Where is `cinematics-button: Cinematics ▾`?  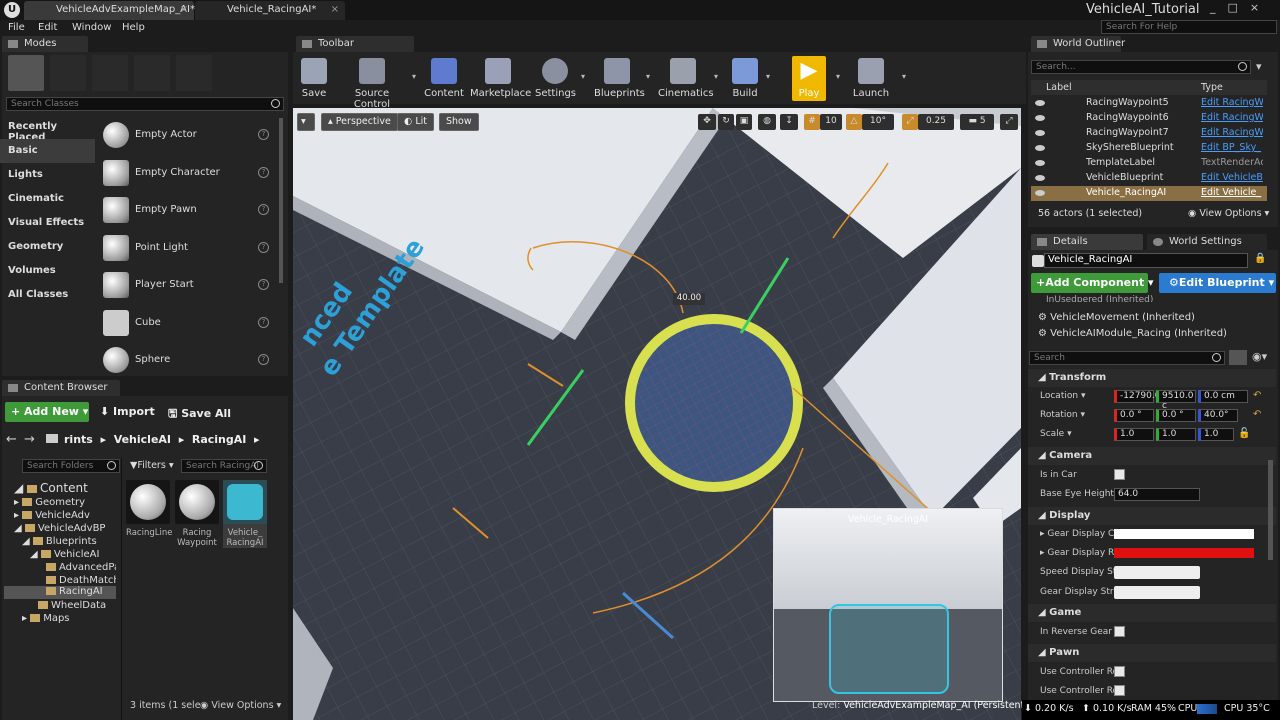
cinematics-button: Cinematics ▾ is located at coordinates (688, 78).